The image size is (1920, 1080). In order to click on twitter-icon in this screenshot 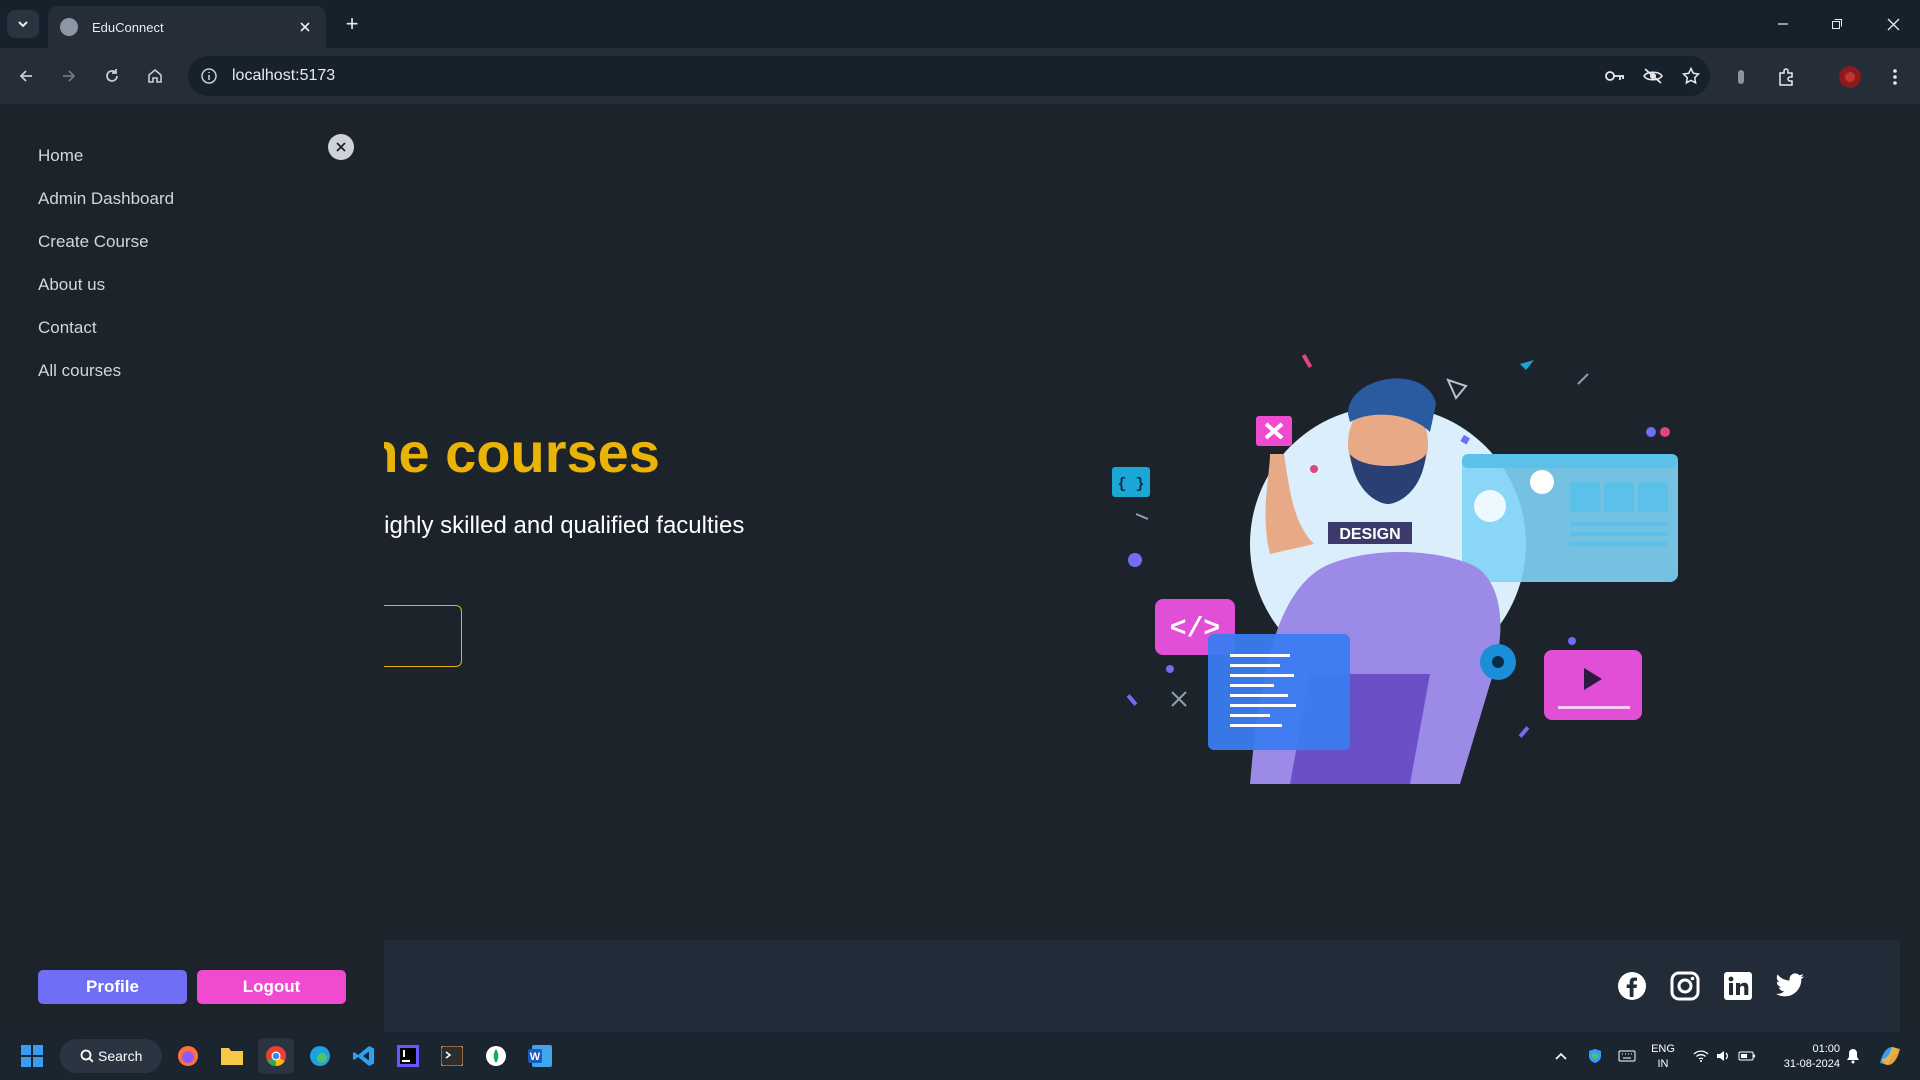, I will do `click(1790, 986)`.